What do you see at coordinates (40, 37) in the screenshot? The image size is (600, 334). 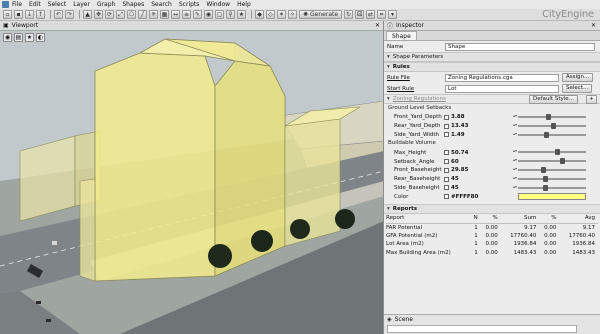 I see `display-options-icon: ◐` at bounding box center [40, 37].